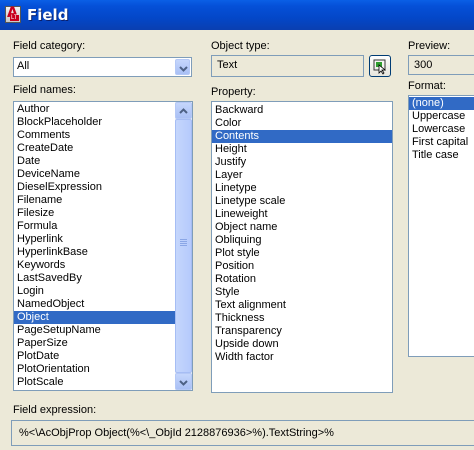 Image resolution: width=474 pixels, height=450 pixels. What do you see at coordinates (227, 65) in the screenshot?
I see `object-type-value: Text` at bounding box center [227, 65].